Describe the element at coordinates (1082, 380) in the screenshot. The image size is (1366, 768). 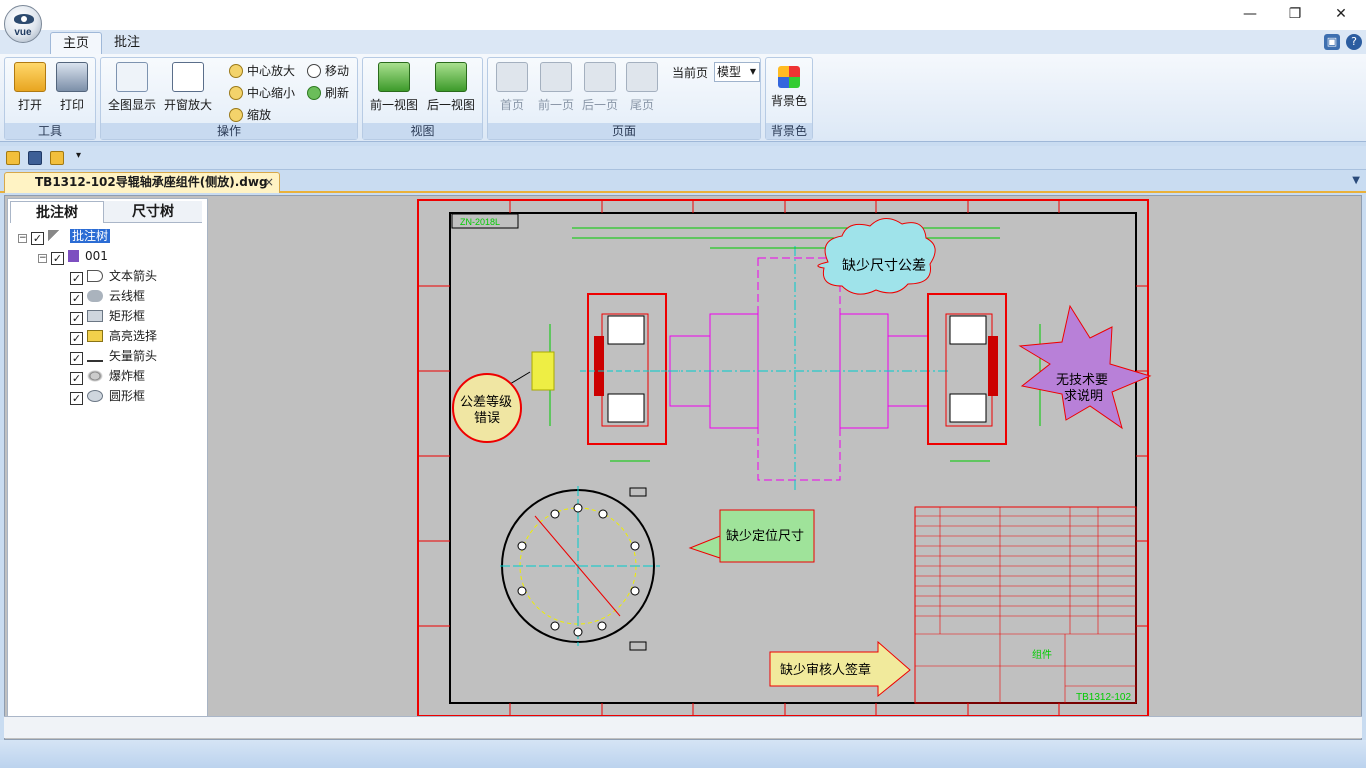
I see `explosion-annotation-text-1: 无技术要` at that location.